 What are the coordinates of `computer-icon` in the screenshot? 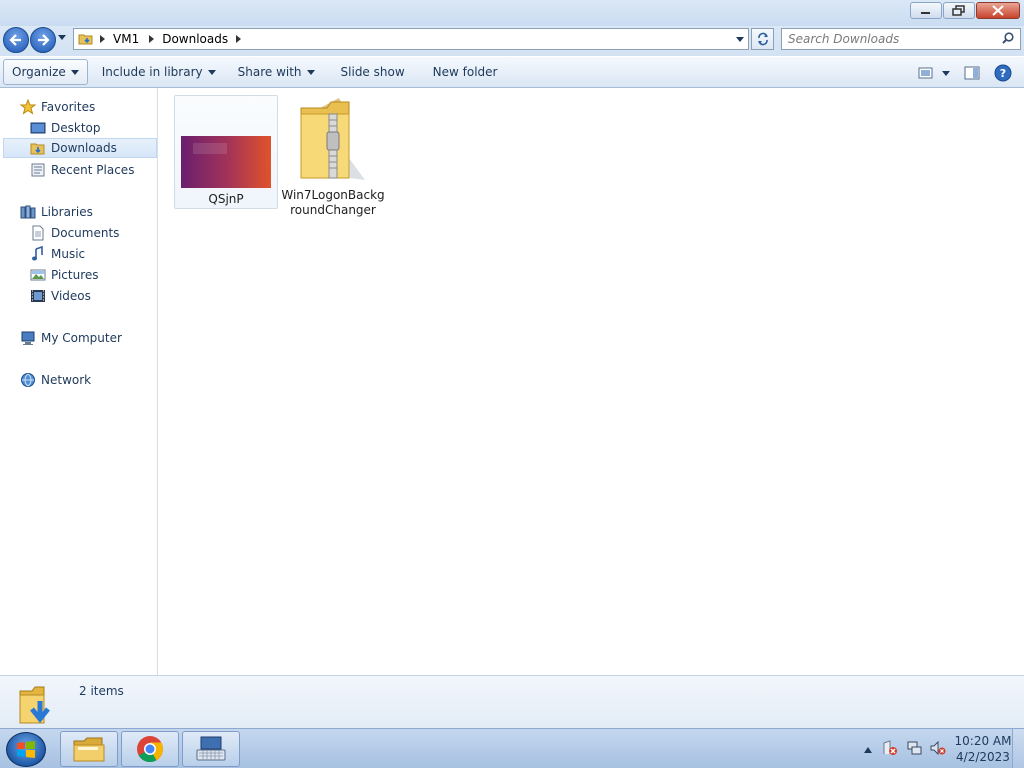 It's located at (28, 338).